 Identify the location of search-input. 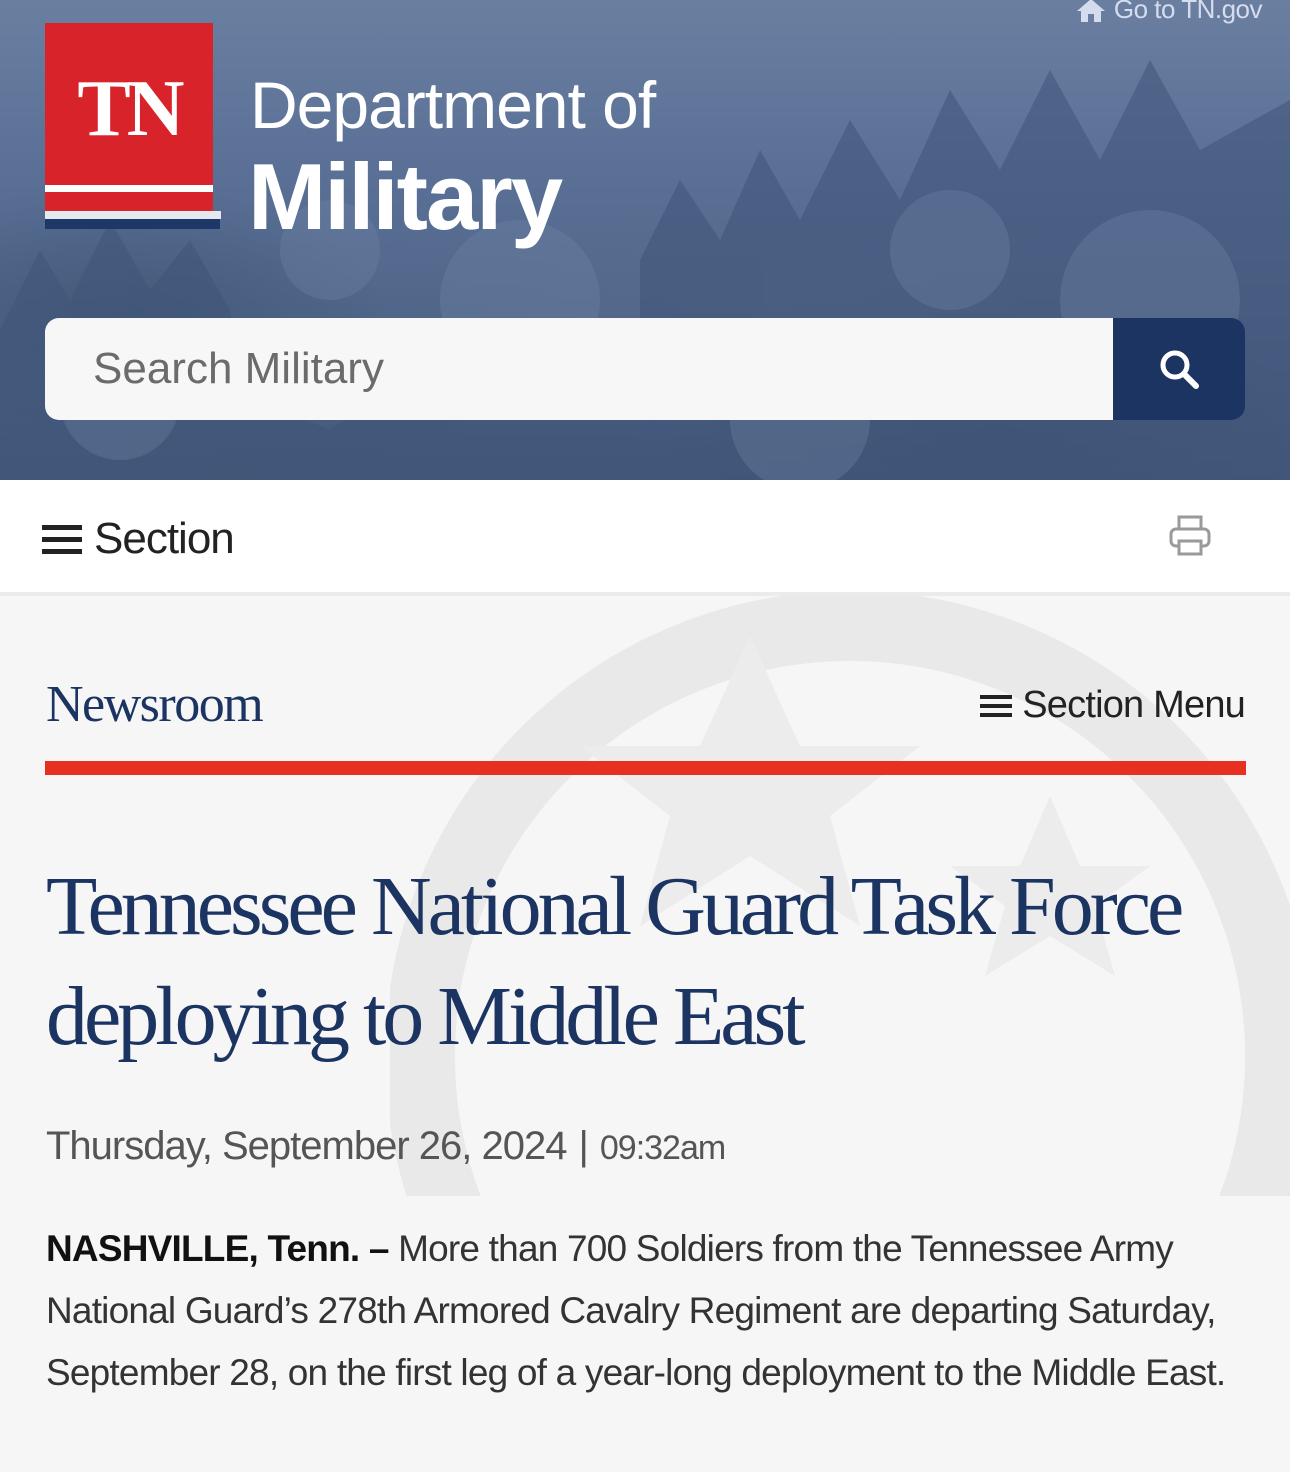
(579, 369).